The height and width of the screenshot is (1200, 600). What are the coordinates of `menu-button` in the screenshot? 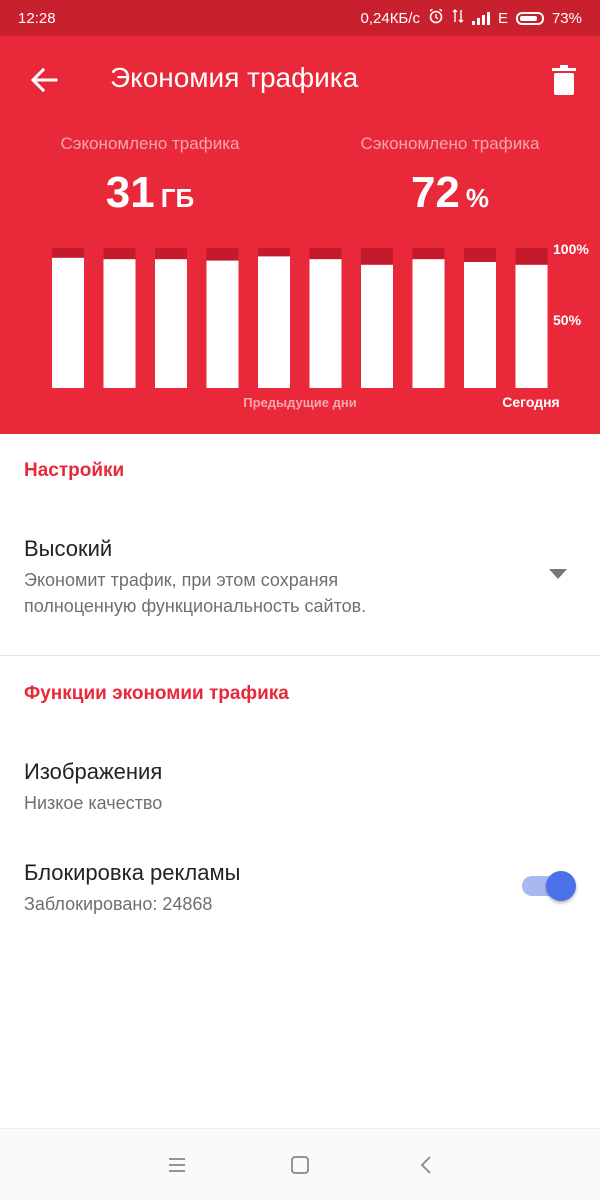 It's located at (177, 1165).